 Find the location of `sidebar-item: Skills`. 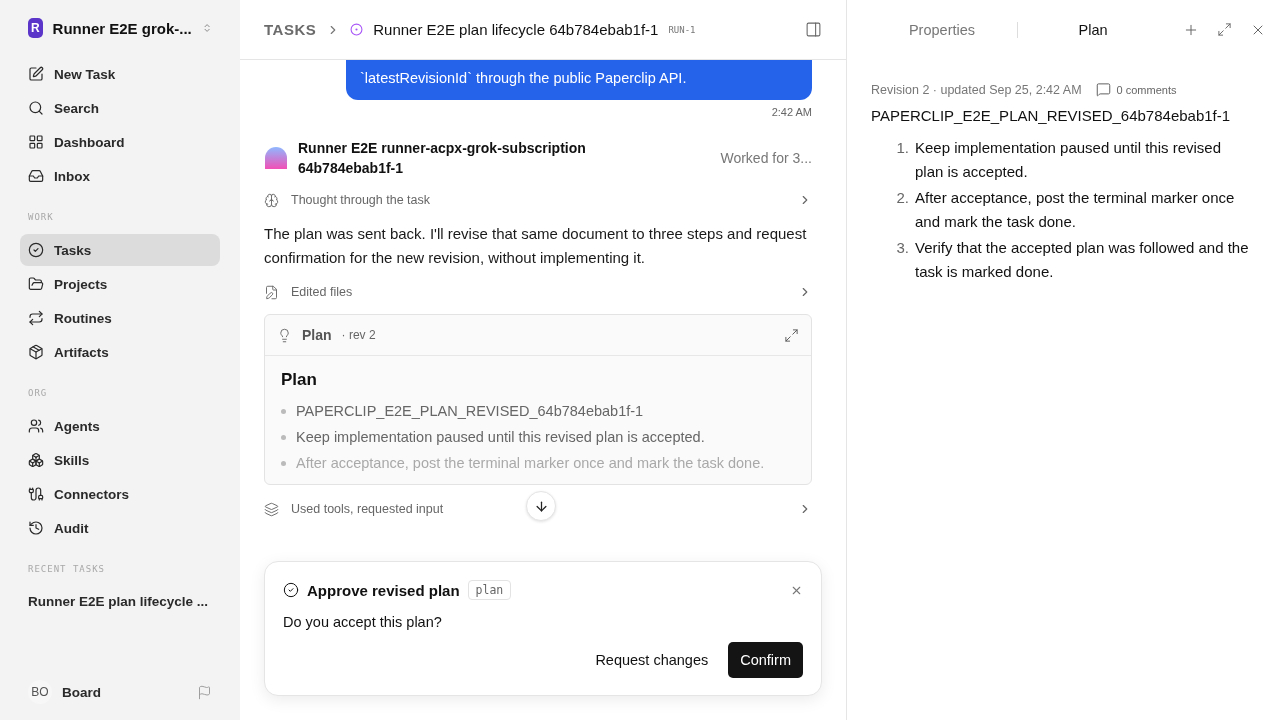

sidebar-item: Skills is located at coordinates (120, 460).